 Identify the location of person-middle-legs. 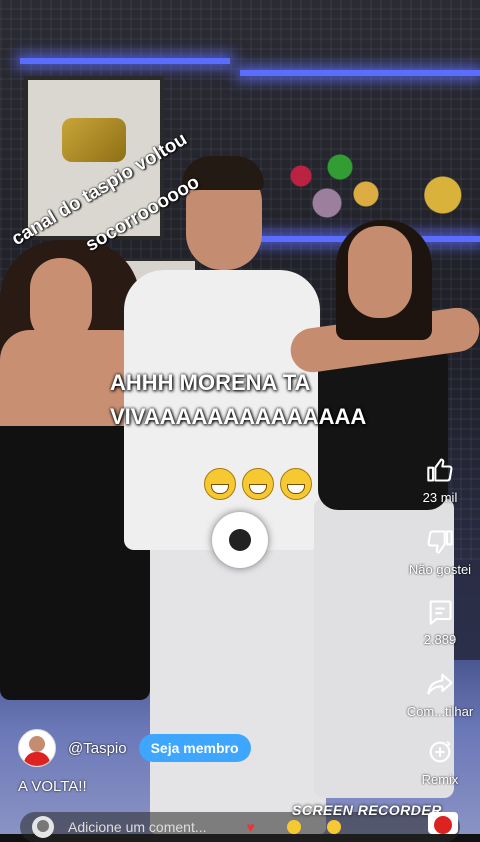
(238, 682).